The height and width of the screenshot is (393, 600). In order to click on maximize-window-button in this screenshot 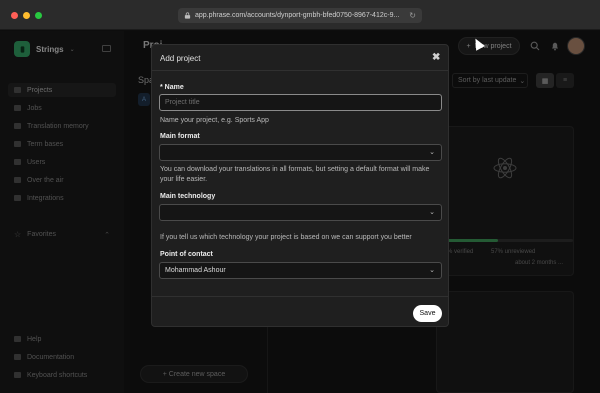, I will do `click(38, 15)`.